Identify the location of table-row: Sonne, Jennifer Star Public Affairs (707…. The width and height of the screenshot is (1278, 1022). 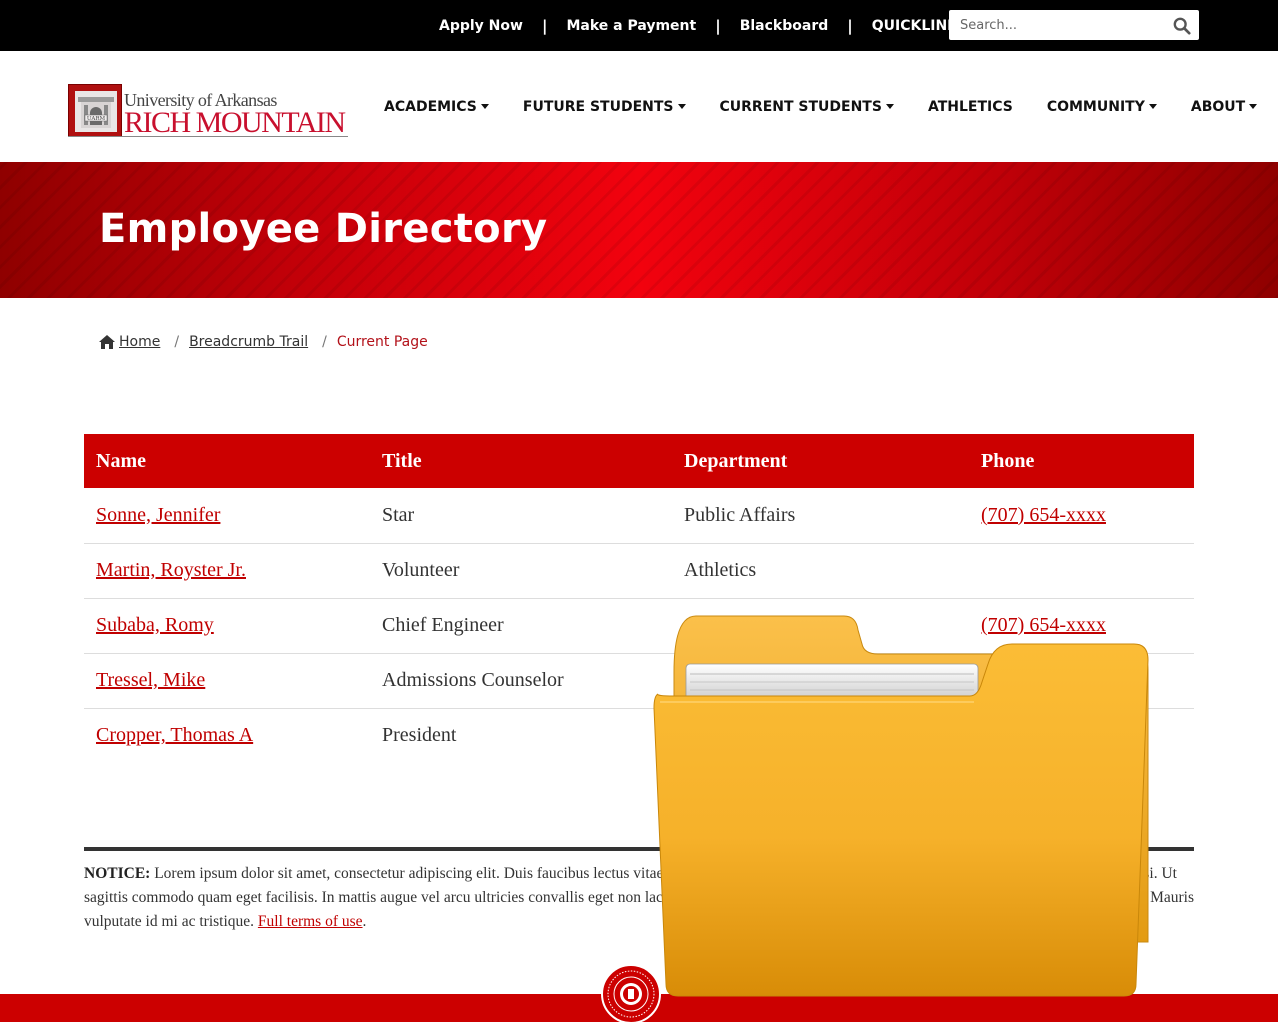
(639, 516).